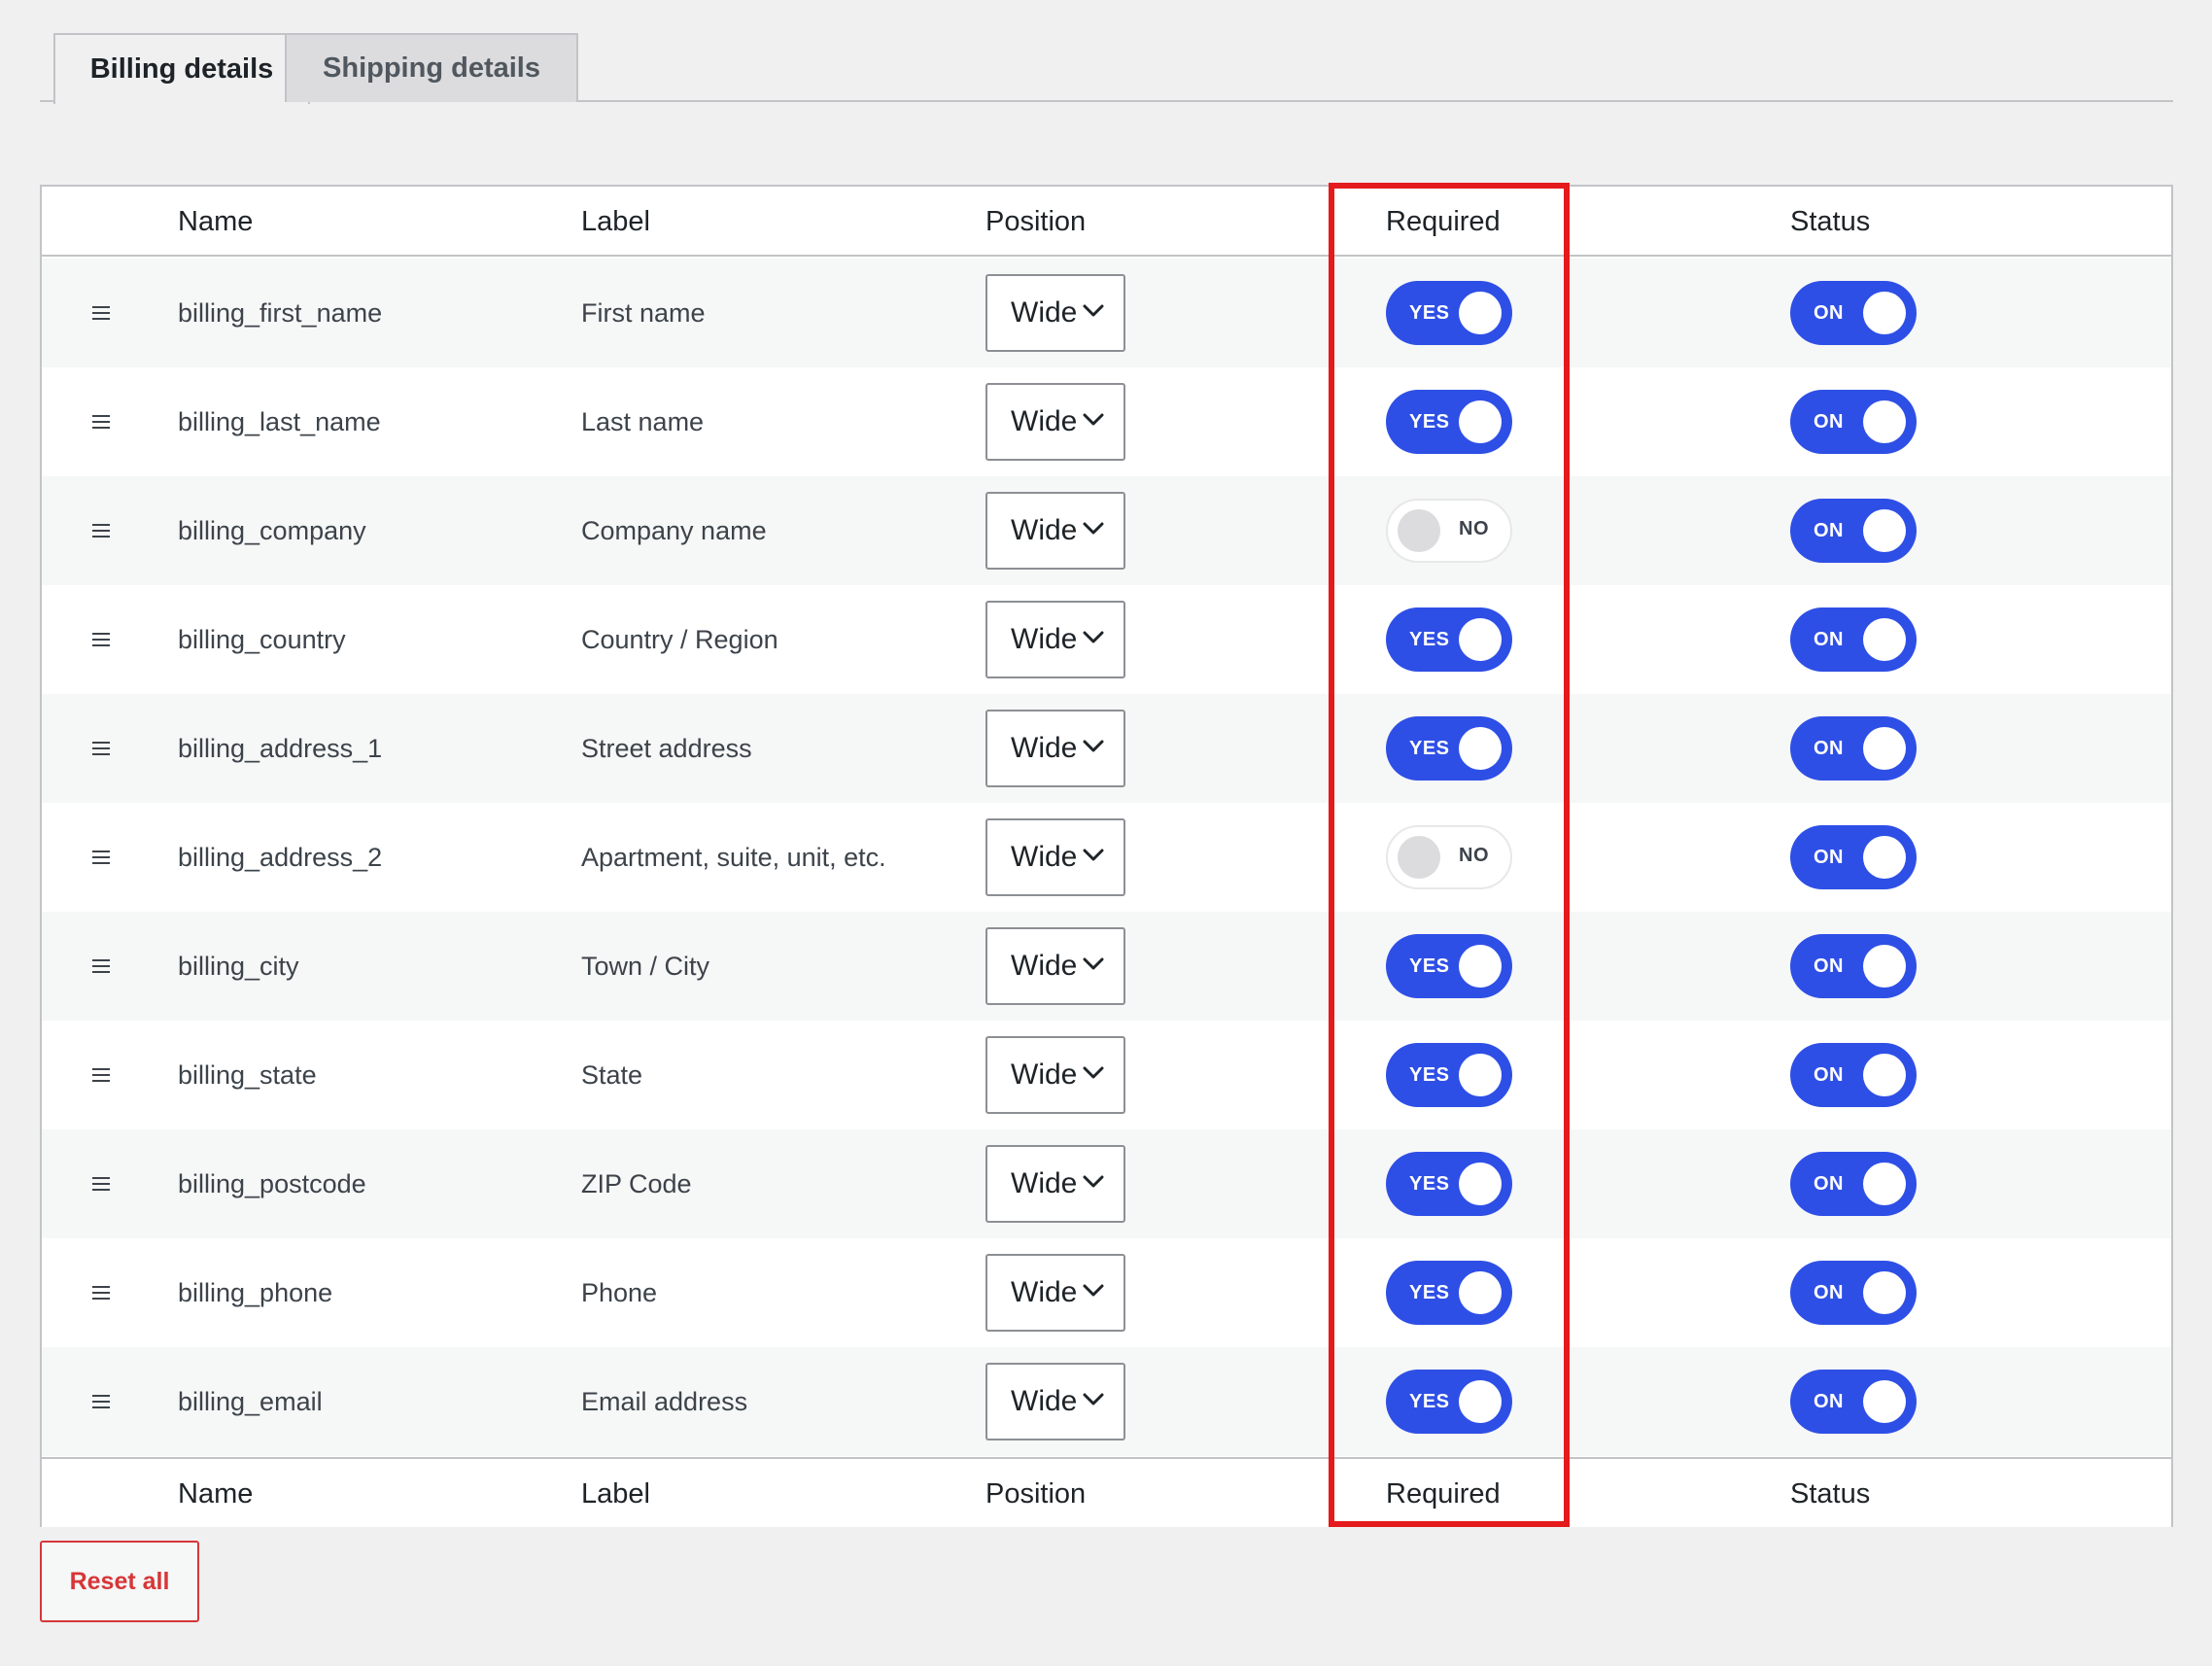  What do you see at coordinates (119, 1581) in the screenshot?
I see `reset-all-button: Reset all` at bounding box center [119, 1581].